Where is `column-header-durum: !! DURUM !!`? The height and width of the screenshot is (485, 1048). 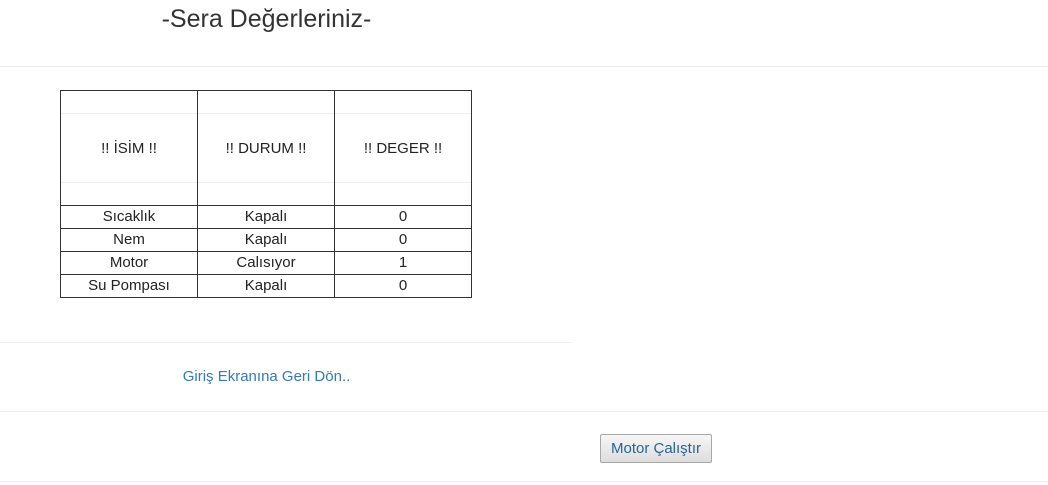
column-header-durum: !! DURUM !! is located at coordinates (266, 148).